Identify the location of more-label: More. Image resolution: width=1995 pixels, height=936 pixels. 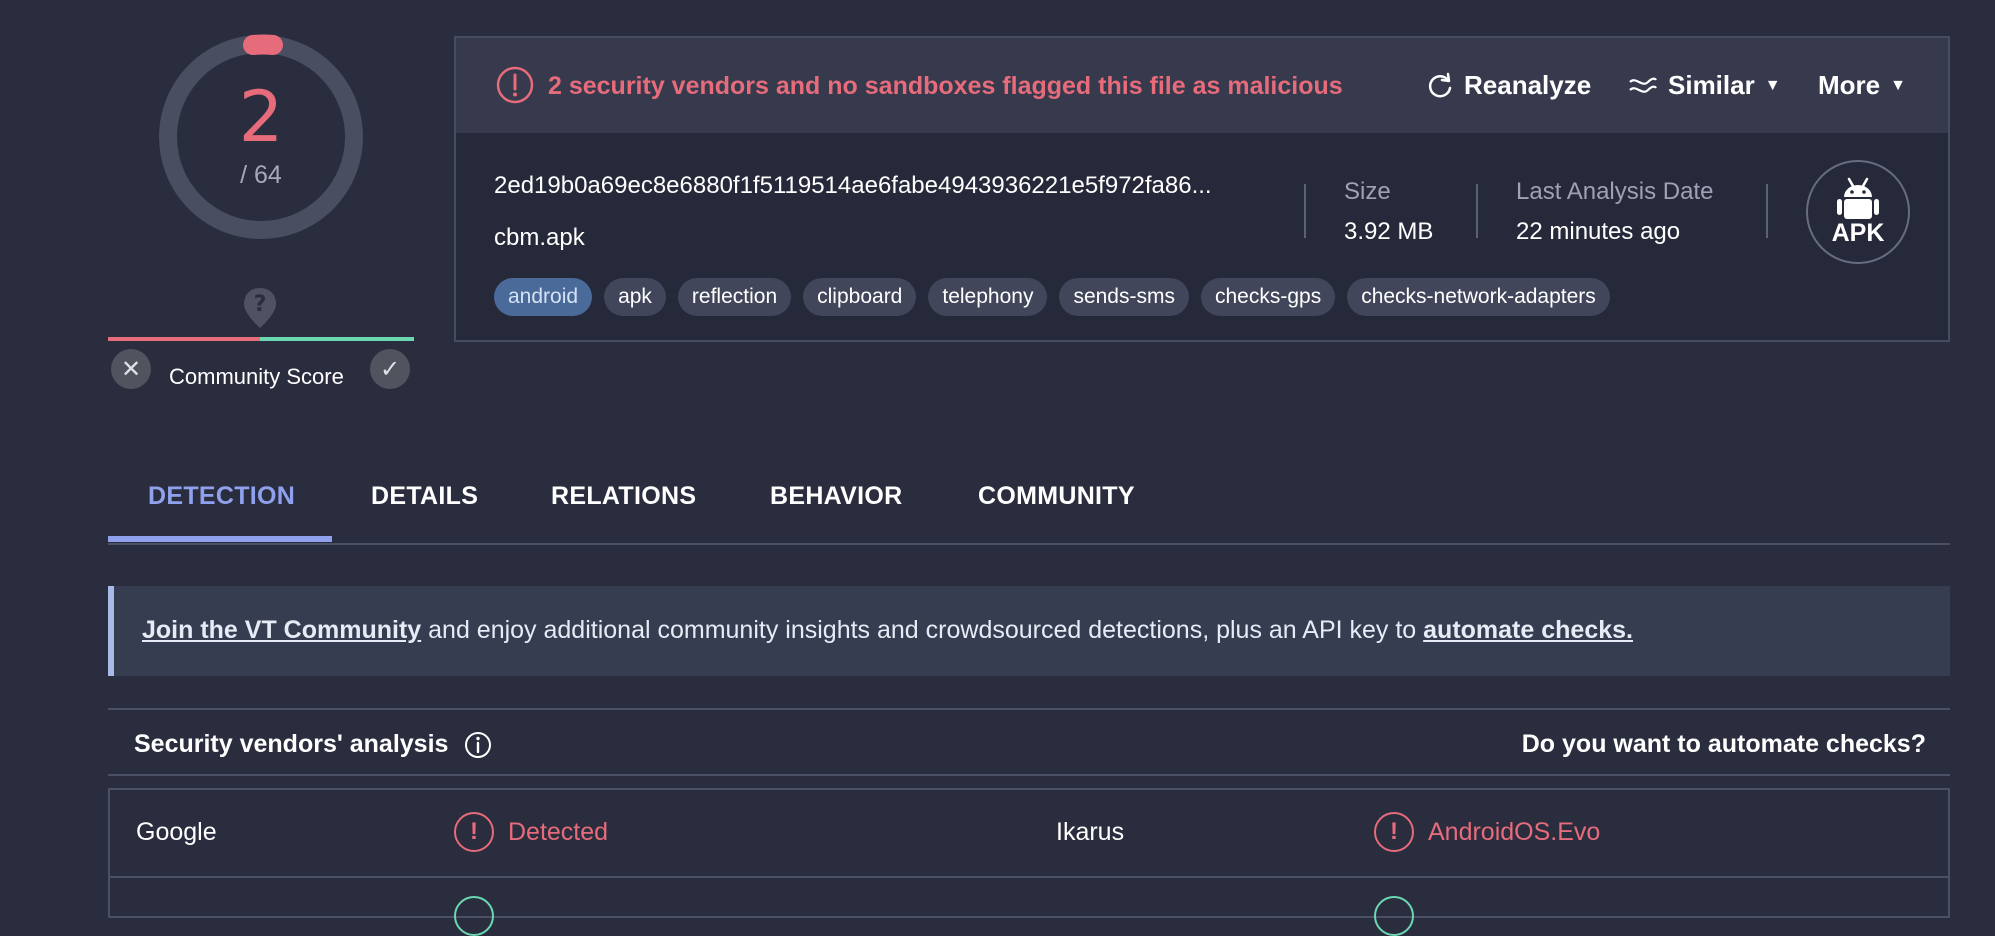
(1849, 85).